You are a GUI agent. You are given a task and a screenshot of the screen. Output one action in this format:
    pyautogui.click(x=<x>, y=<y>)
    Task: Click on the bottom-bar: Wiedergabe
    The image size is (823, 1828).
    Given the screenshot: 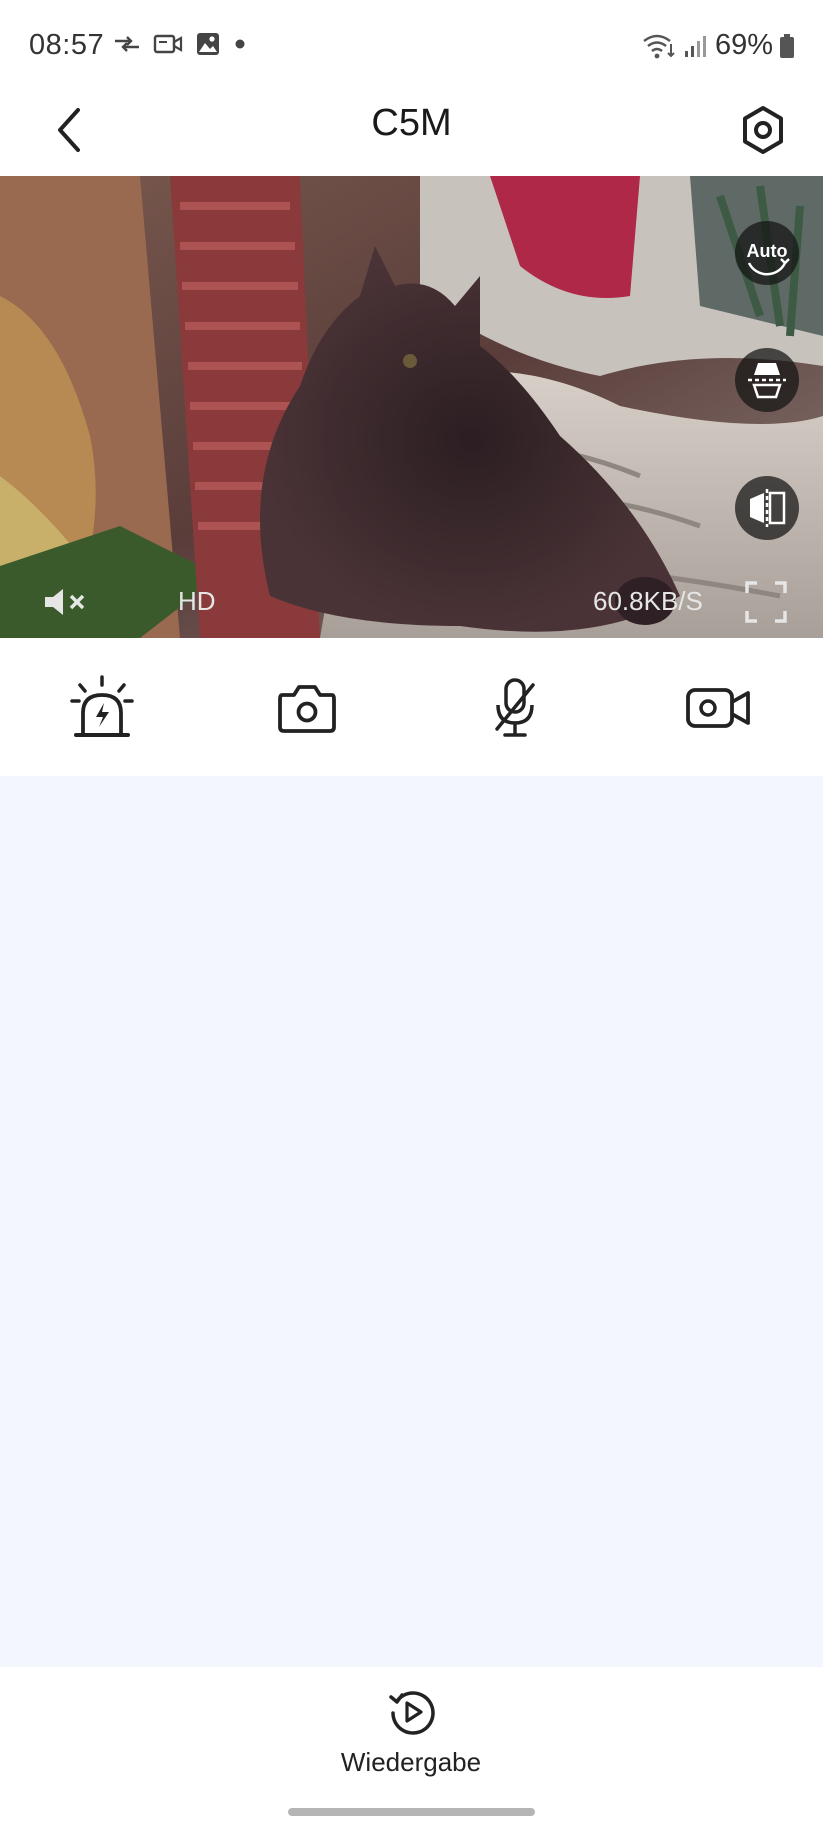 What is the action you would take?
    pyautogui.click(x=411, y=1747)
    